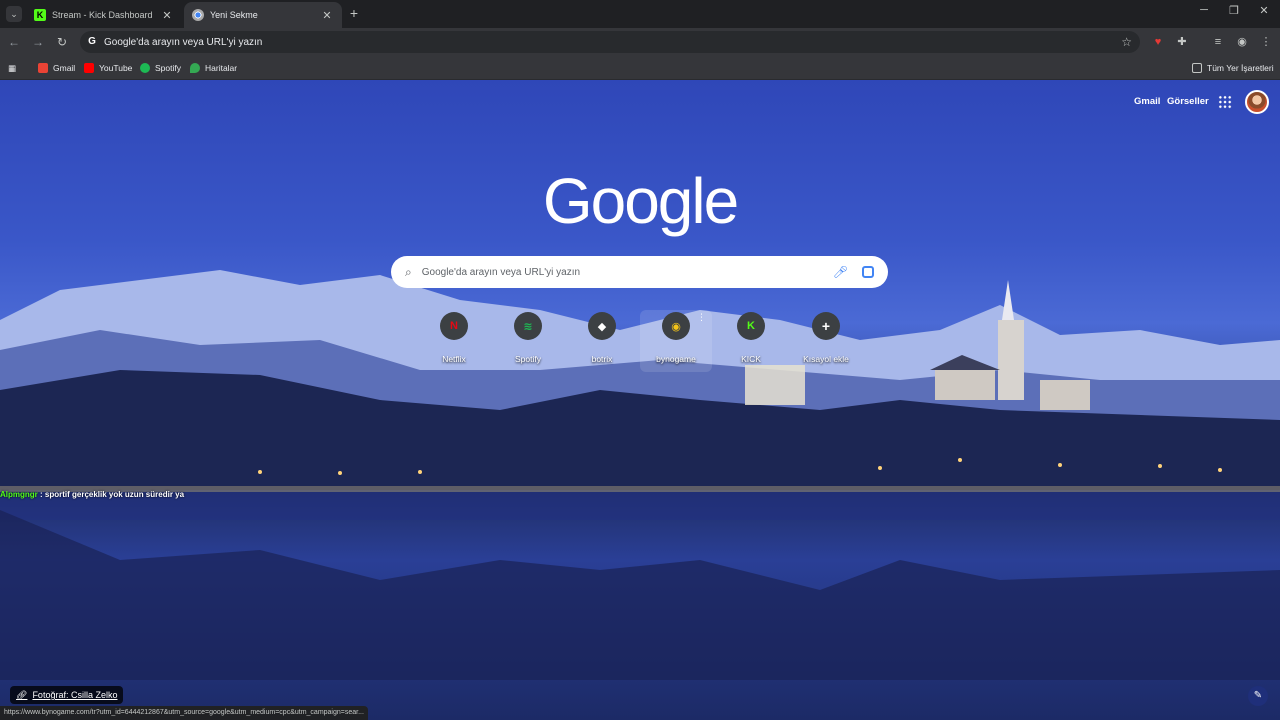 Image resolution: width=1280 pixels, height=720 pixels. I want to click on spotify-icon, so click(145, 68).